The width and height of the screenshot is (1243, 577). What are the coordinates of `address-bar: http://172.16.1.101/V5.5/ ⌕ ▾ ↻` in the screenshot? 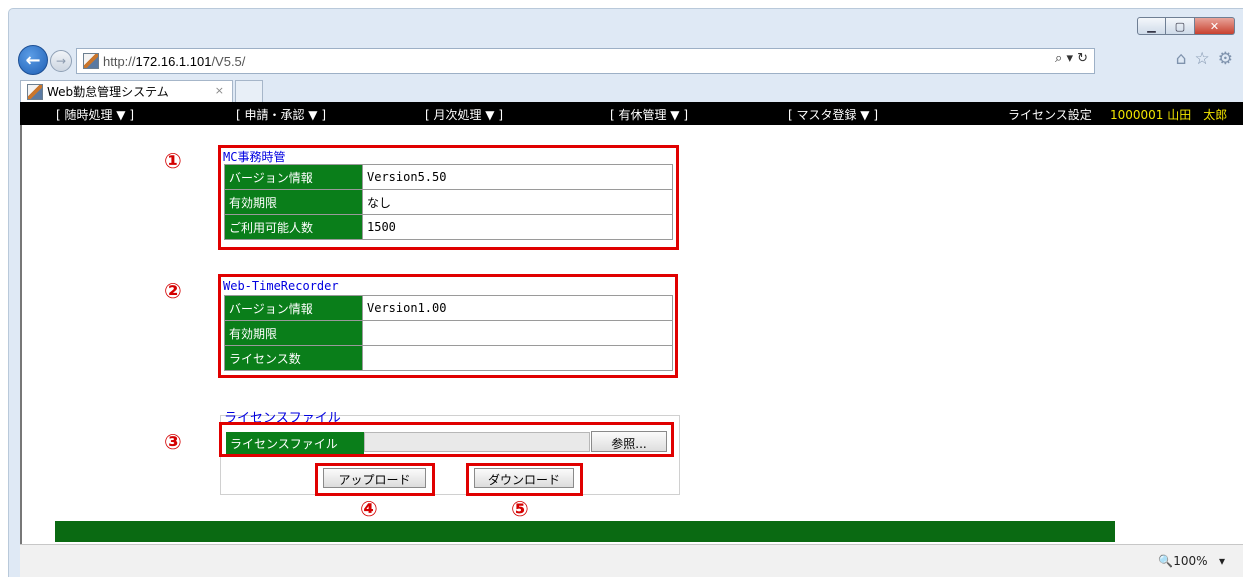 It's located at (585, 61).